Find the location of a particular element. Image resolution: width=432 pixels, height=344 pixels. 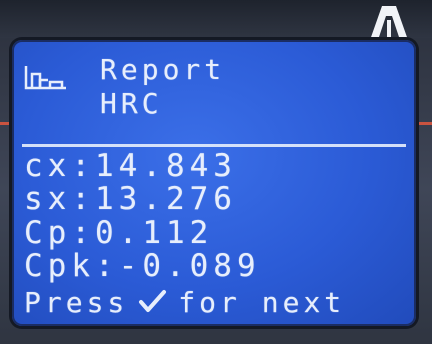

prompt-press-label: Press is located at coordinates (76, 302).